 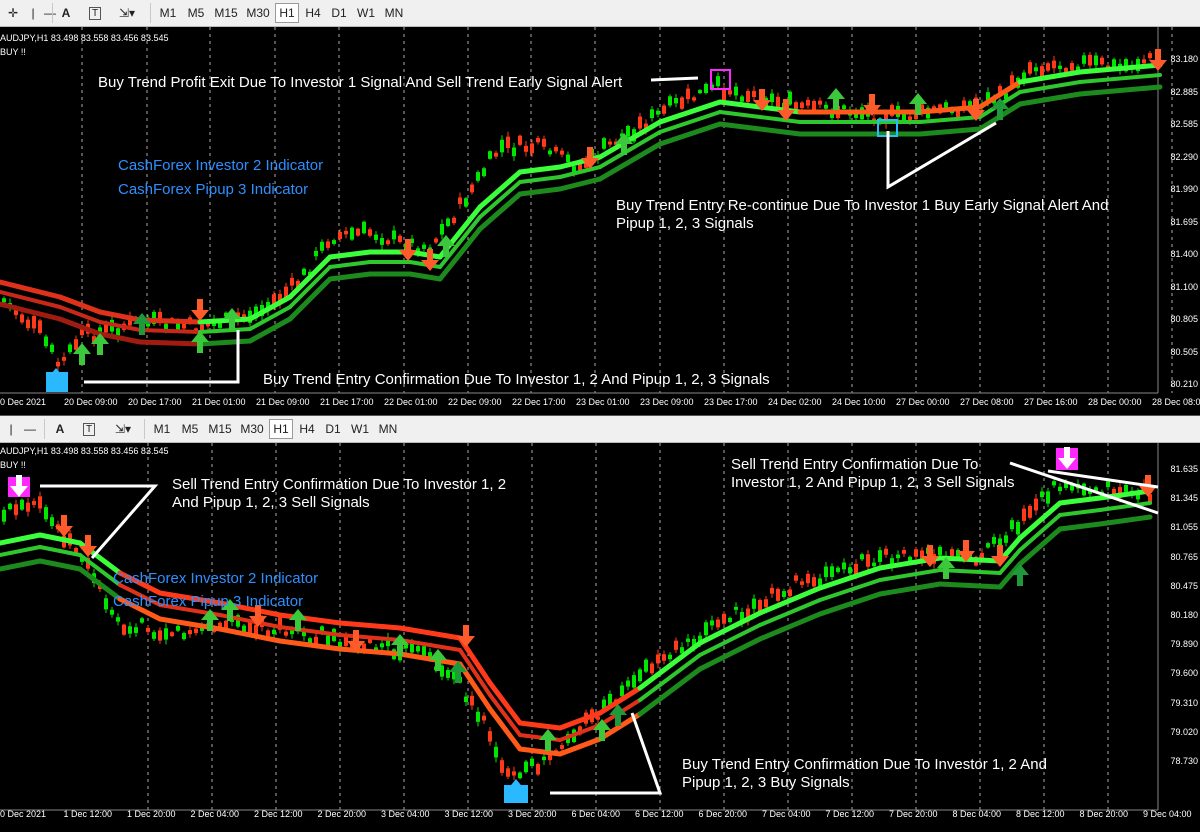 What do you see at coordinates (600, 13) in the screenshot?
I see `toolbar-top: ✛ | — A T ⇲▾ M1 M5 M15 M30 H1 H4 D1 W1 MN` at bounding box center [600, 13].